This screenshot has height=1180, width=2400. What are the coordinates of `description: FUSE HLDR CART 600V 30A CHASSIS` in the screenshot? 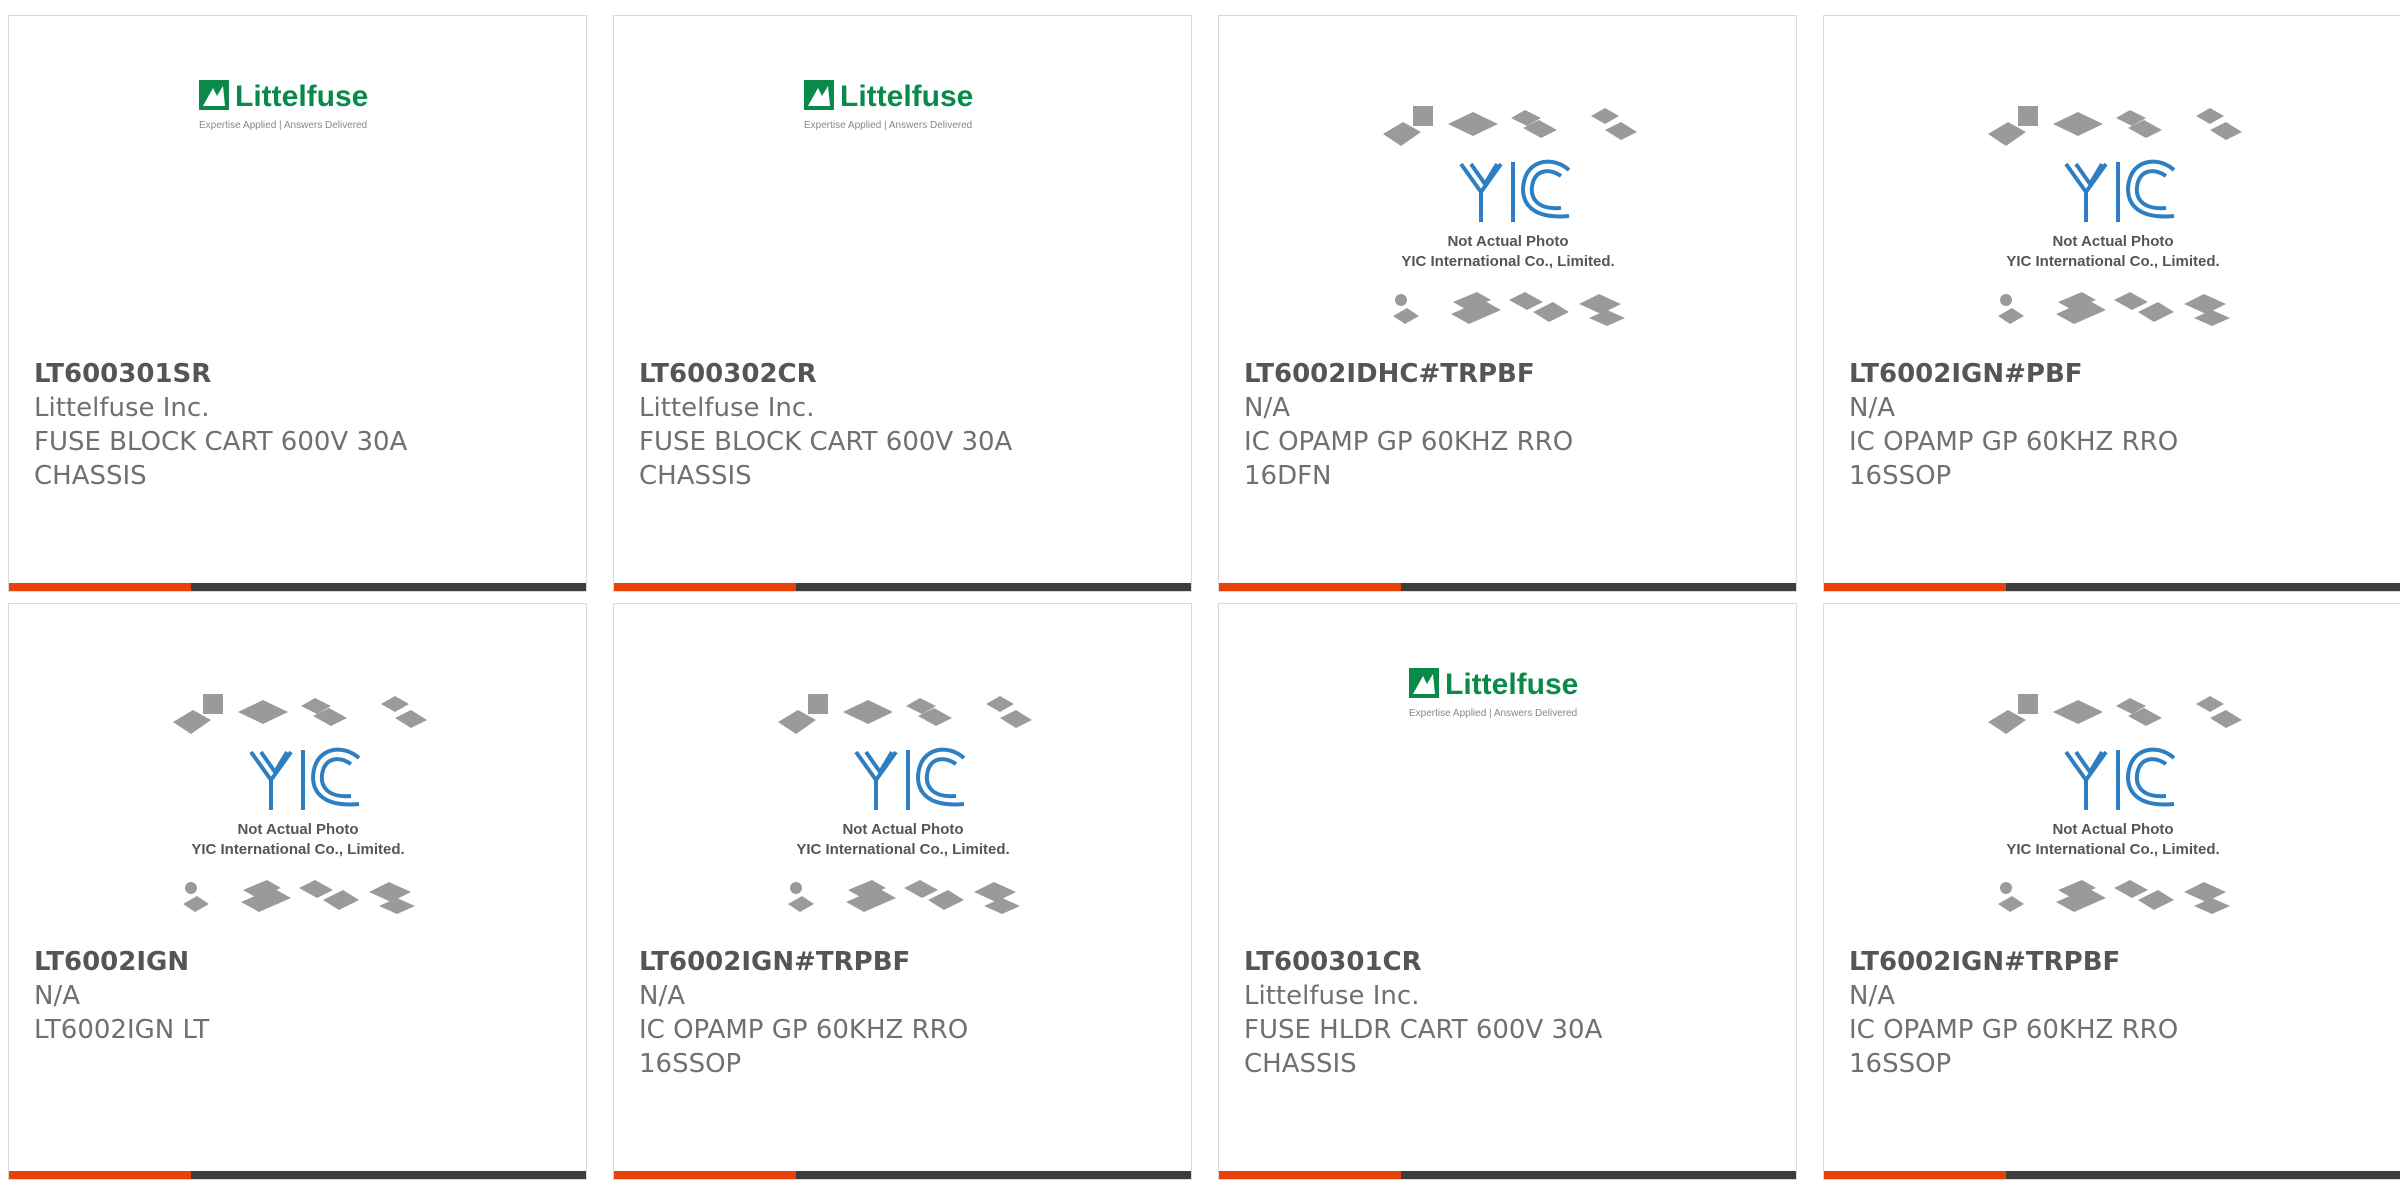 It's located at (1423, 1047).